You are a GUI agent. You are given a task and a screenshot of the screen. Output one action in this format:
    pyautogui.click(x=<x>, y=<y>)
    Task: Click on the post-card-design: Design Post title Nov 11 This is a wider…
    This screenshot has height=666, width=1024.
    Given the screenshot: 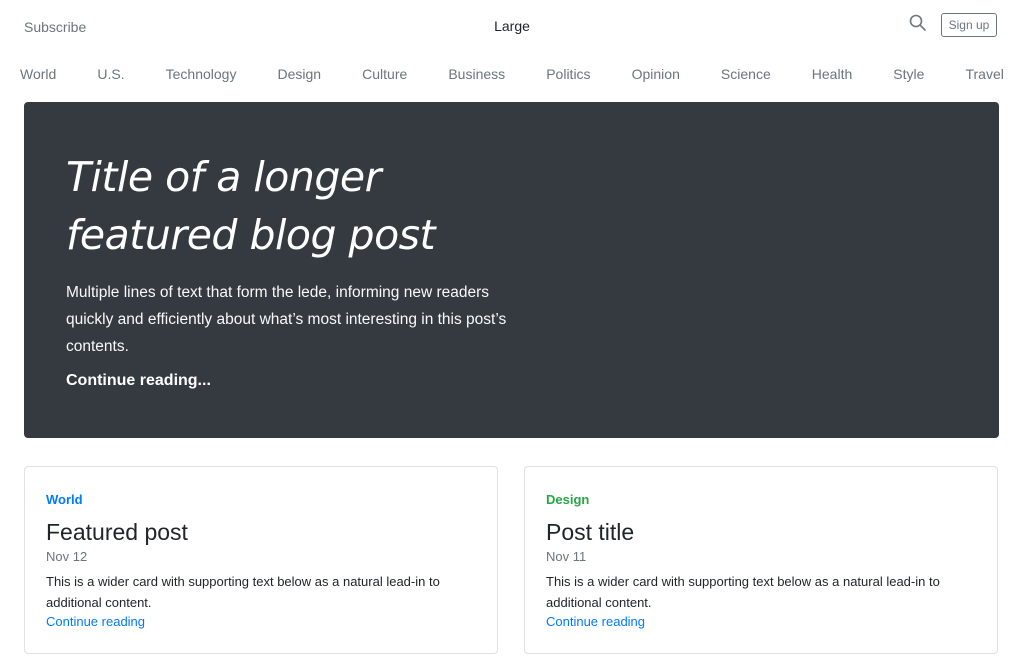 What is the action you would take?
    pyautogui.click(x=761, y=560)
    